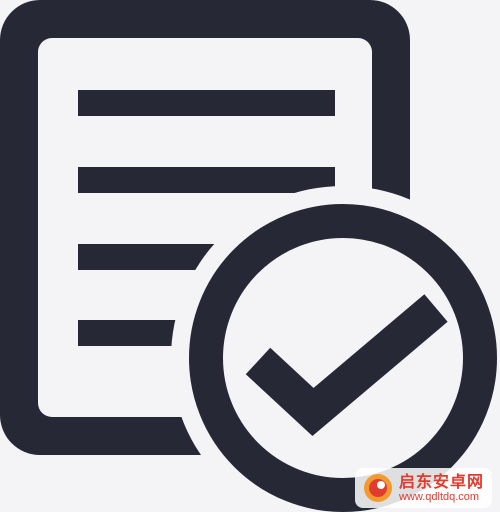 This screenshot has width=500, height=512. I want to click on watermark-text: 启东安卓网 www.qdltdq.com, so click(441, 487).